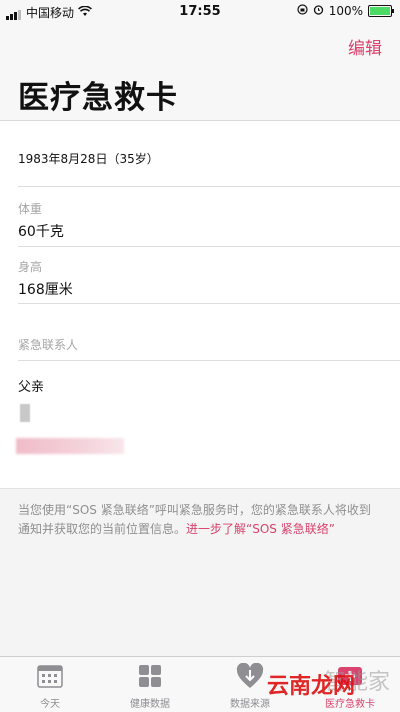 This screenshot has width=400, height=712. I want to click on tab-health-data: 健康数据, so click(150, 686).